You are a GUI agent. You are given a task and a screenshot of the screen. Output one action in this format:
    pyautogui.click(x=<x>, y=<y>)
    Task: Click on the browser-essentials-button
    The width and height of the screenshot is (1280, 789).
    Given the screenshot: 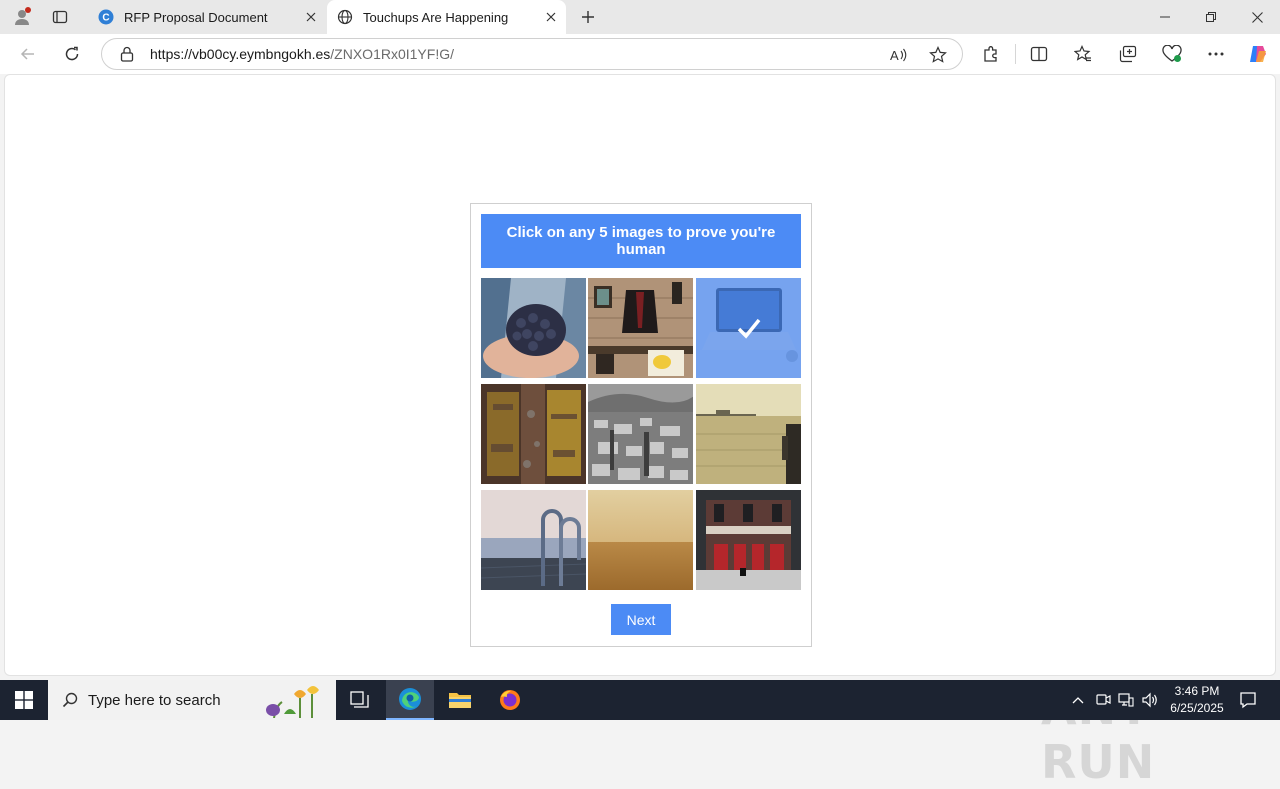 What is the action you would take?
    pyautogui.click(x=1172, y=54)
    